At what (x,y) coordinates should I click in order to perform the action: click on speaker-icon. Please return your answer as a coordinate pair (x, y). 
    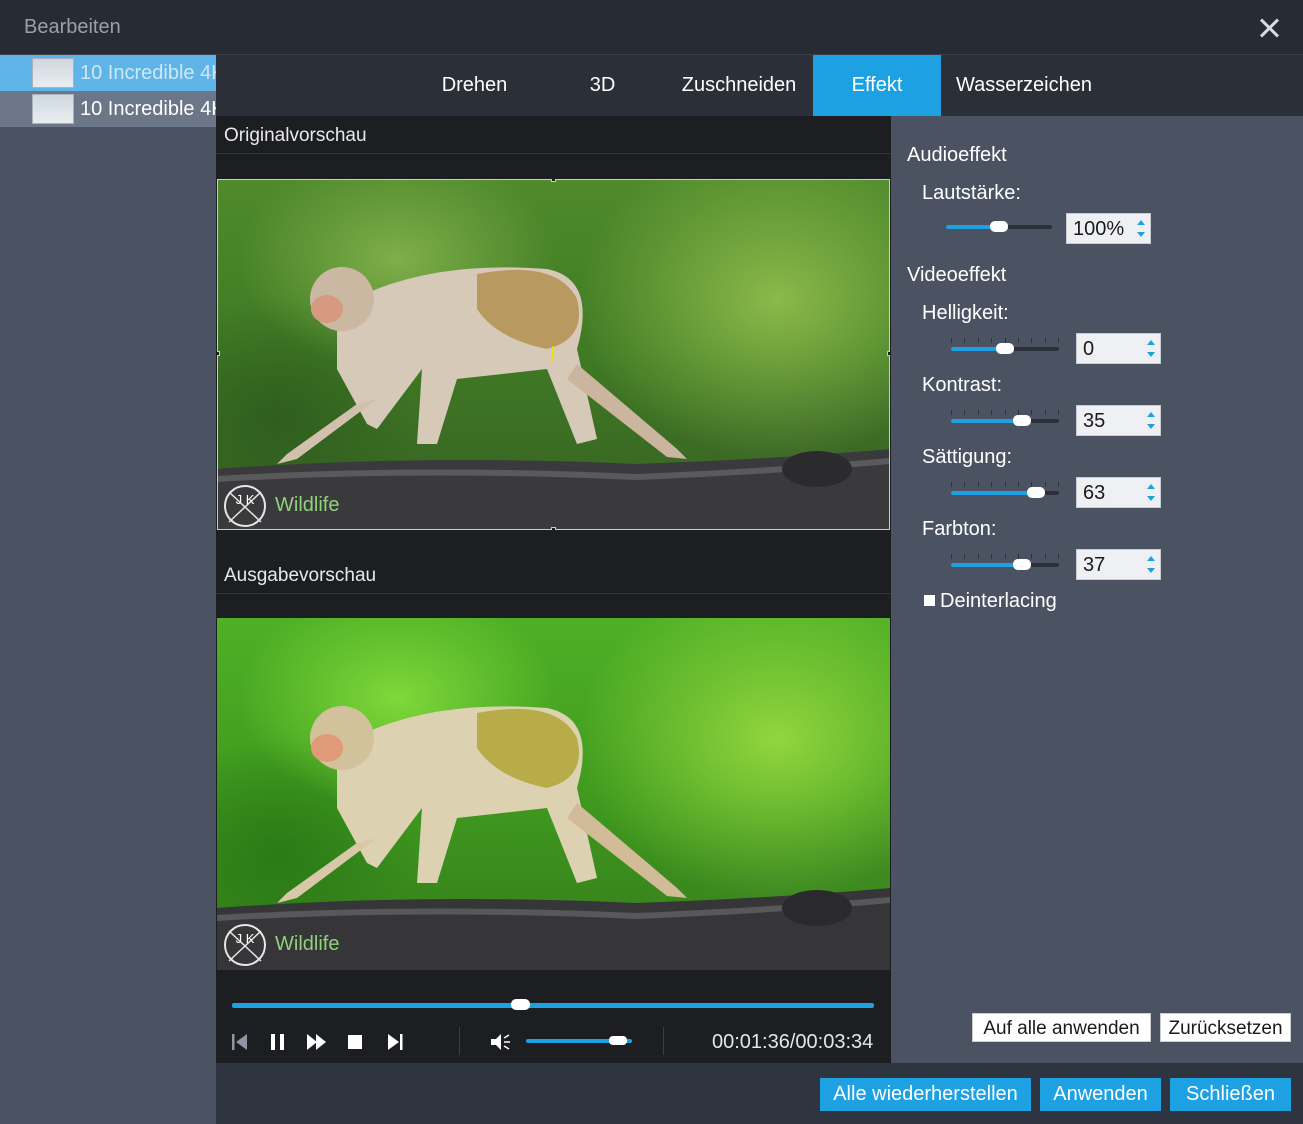
    Looking at the image, I should click on (500, 1042).